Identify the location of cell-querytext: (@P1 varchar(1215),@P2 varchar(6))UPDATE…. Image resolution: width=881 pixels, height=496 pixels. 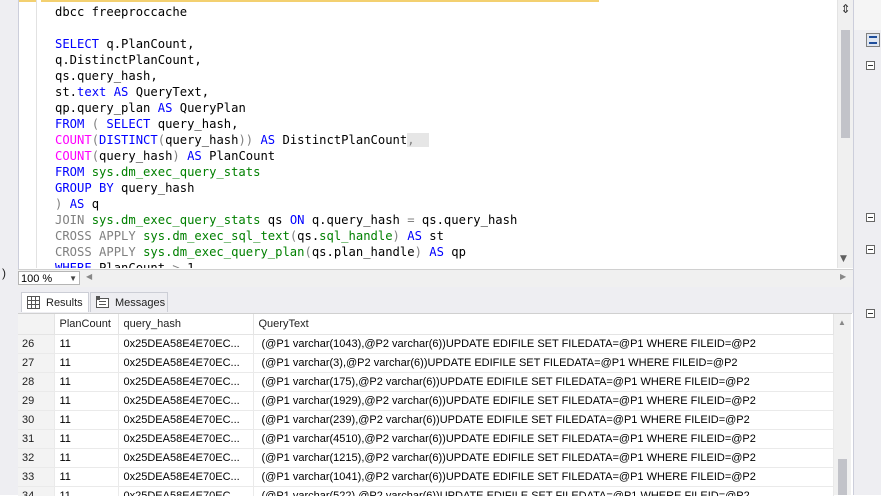
(543, 458).